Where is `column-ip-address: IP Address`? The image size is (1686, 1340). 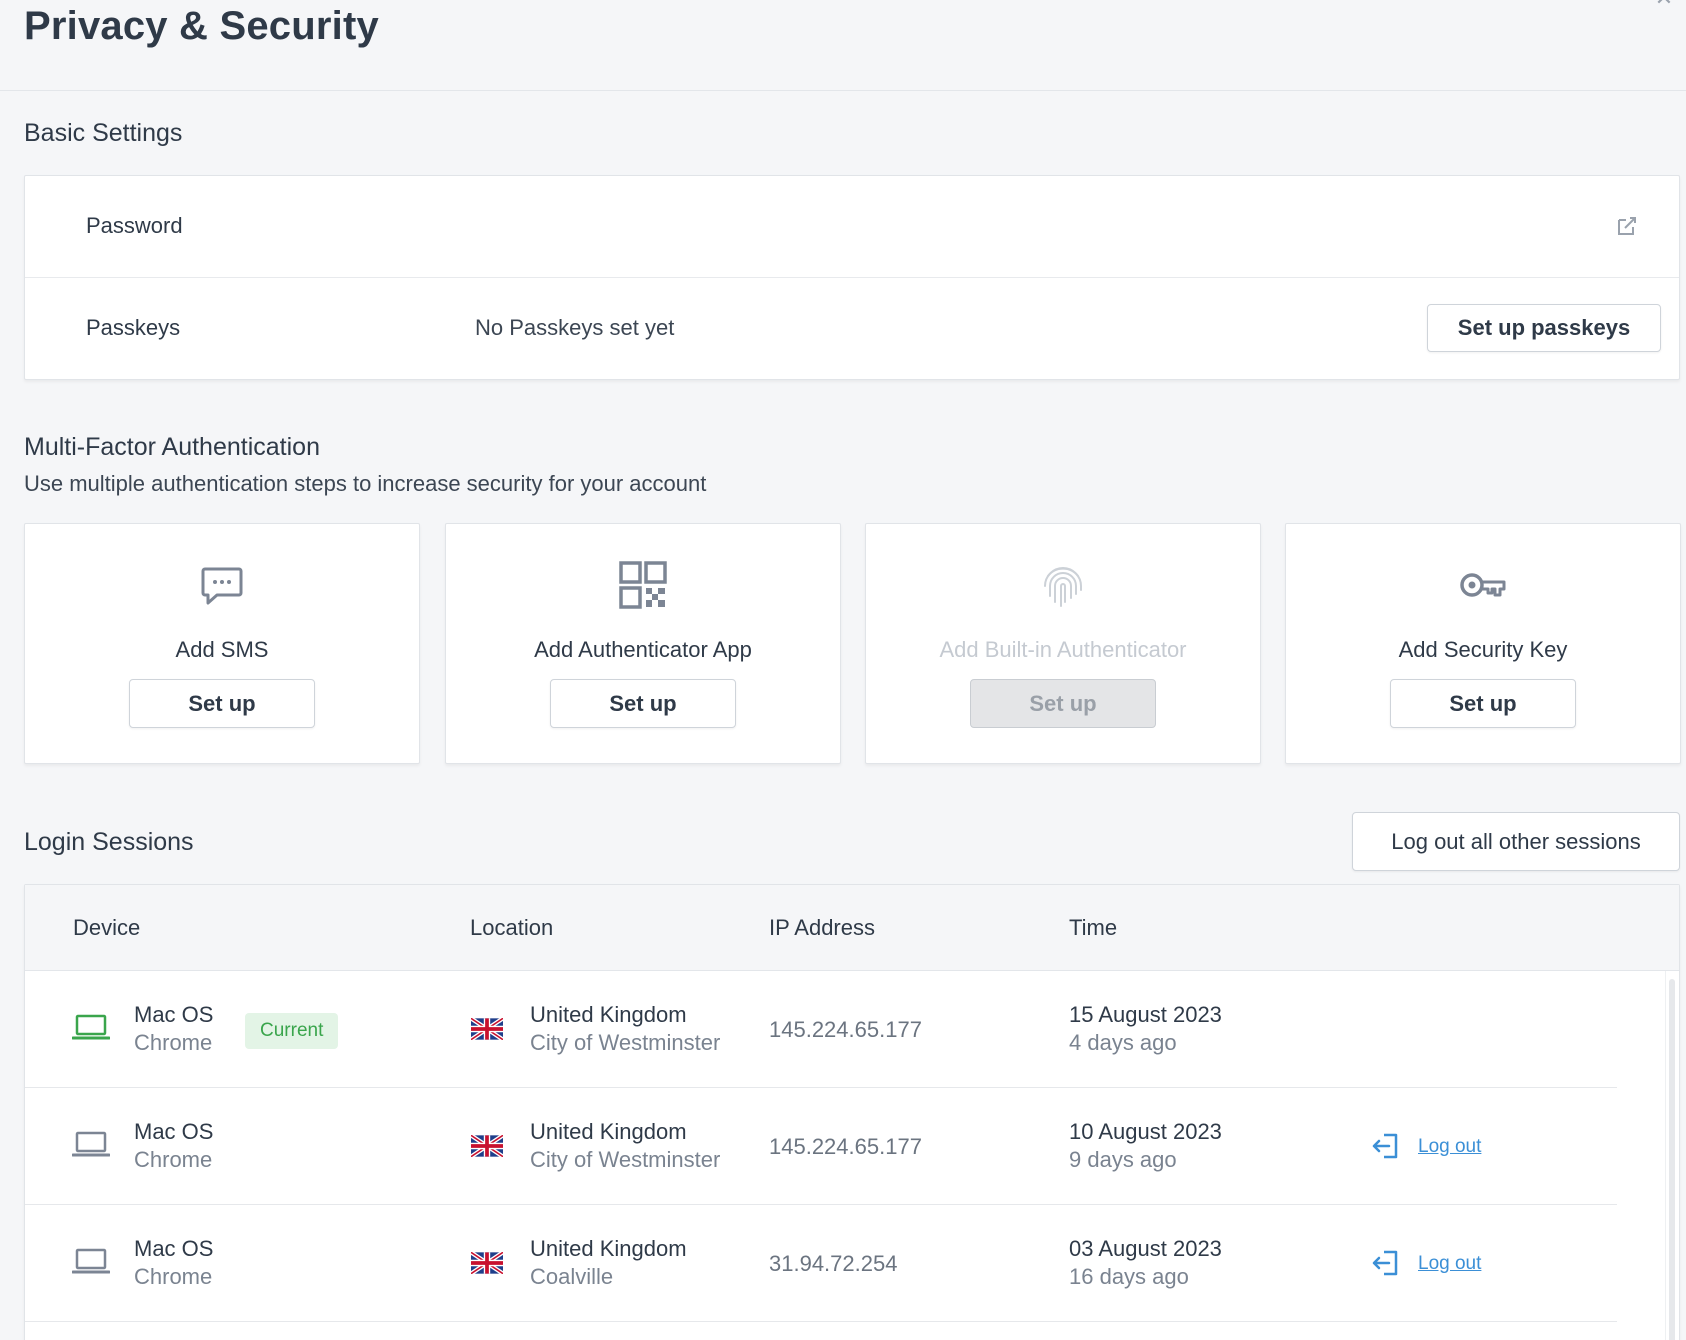 column-ip-address: IP Address is located at coordinates (822, 927).